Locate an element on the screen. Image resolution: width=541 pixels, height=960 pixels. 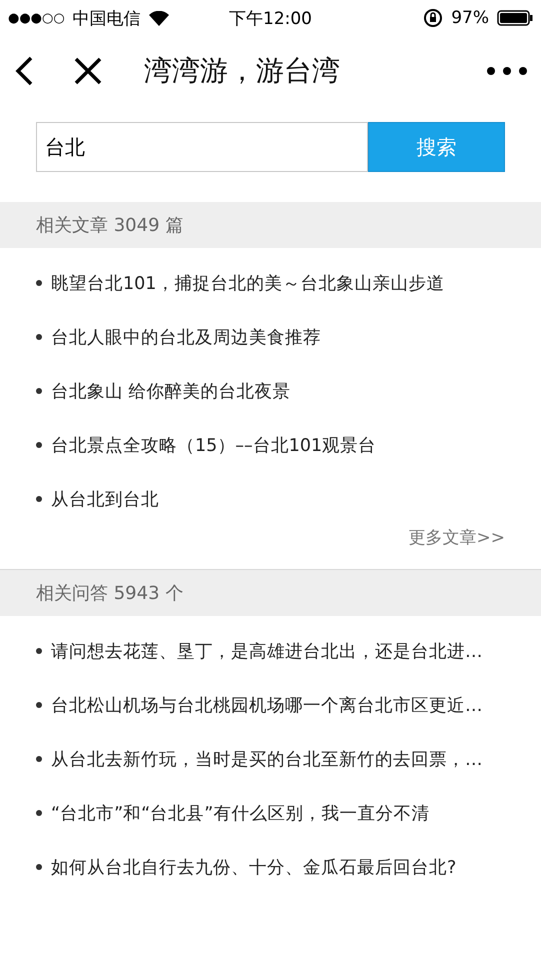
back-icon is located at coordinates (24, 71).